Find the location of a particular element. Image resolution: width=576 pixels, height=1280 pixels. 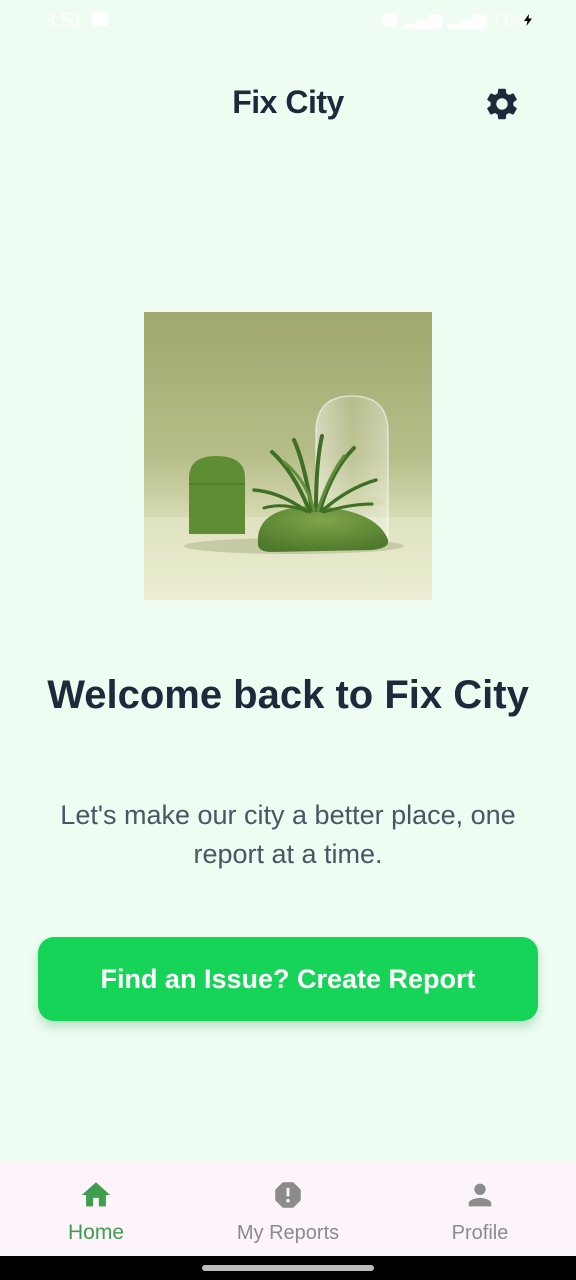

nav-item-profile: Profile is located at coordinates (480, 1209).